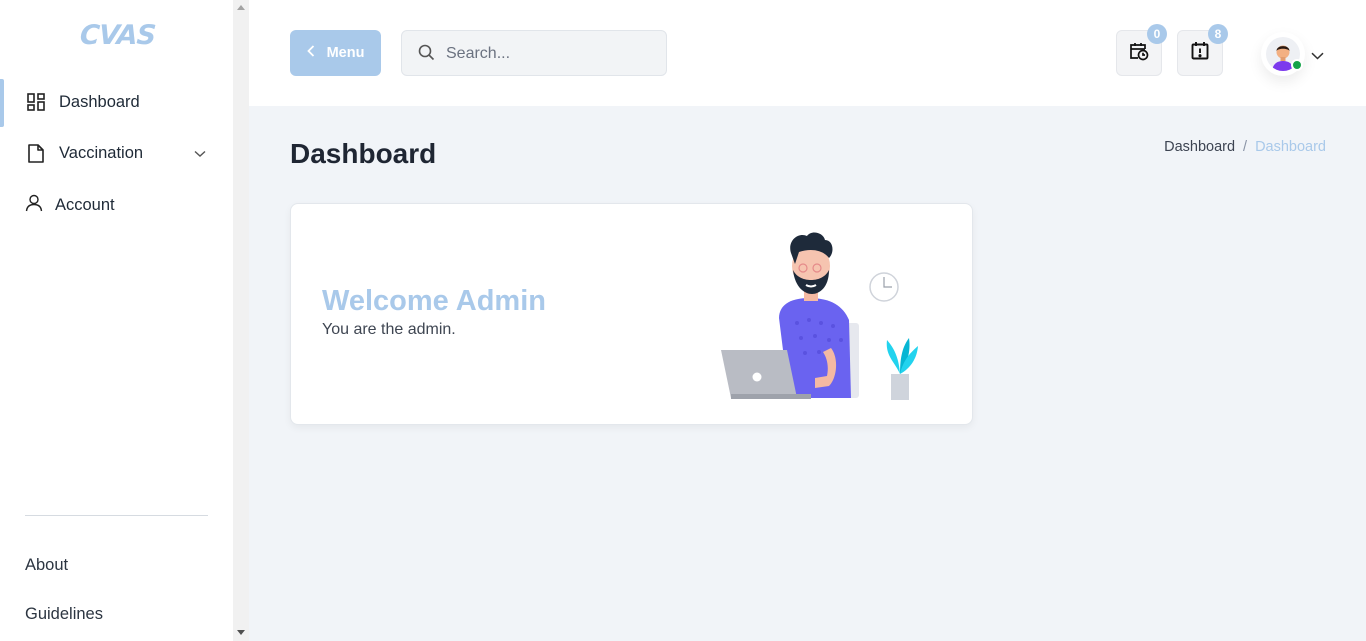 The height and width of the screenshot is (641, 1366). What do you see at coordinates (116, 205) in the screenshot?
I see `sidebar-item-account: Account` at bounding box center [116, 205].